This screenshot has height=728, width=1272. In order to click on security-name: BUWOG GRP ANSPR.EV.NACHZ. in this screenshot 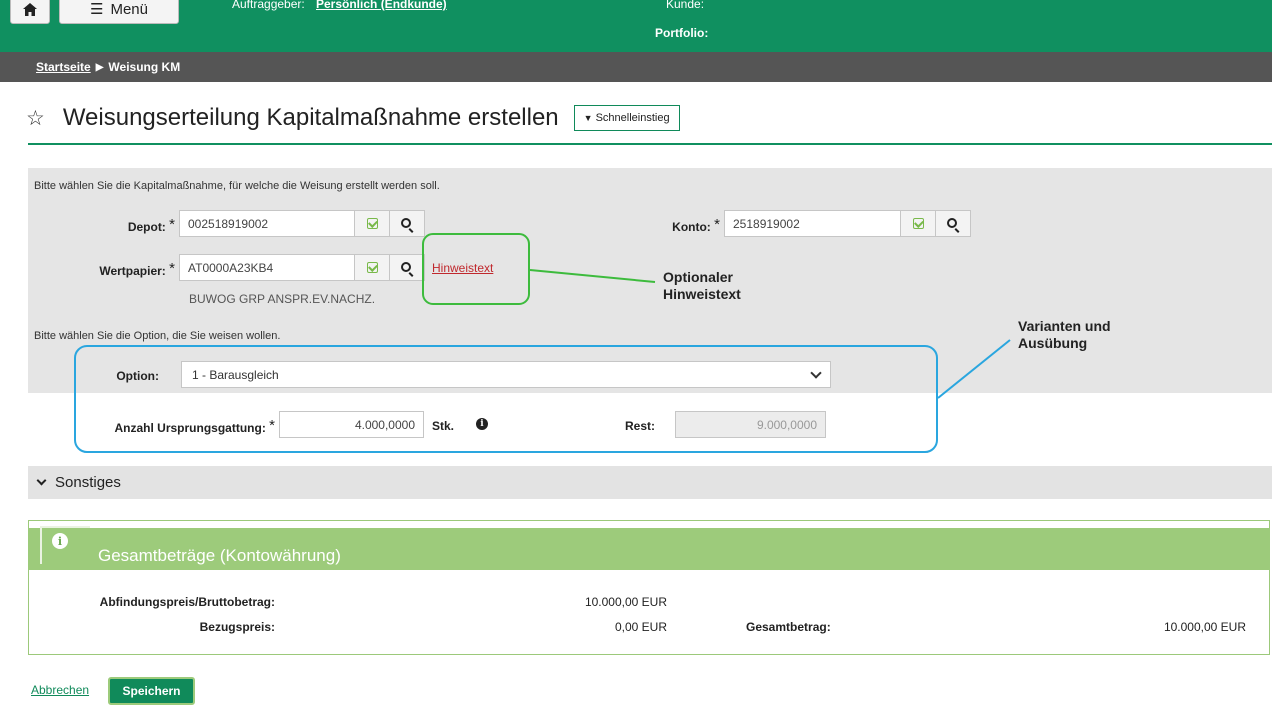, I will do `click(282, 299)`.